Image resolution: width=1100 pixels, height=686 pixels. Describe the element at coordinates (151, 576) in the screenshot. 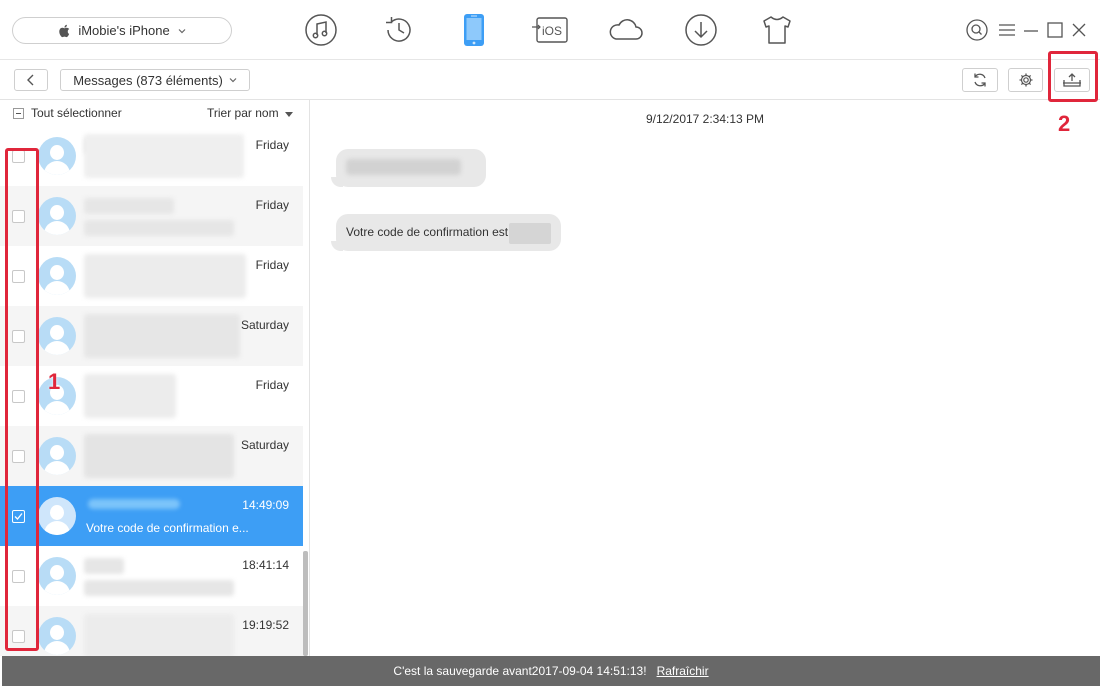

I see `list-item: 18:41:14` at that location.